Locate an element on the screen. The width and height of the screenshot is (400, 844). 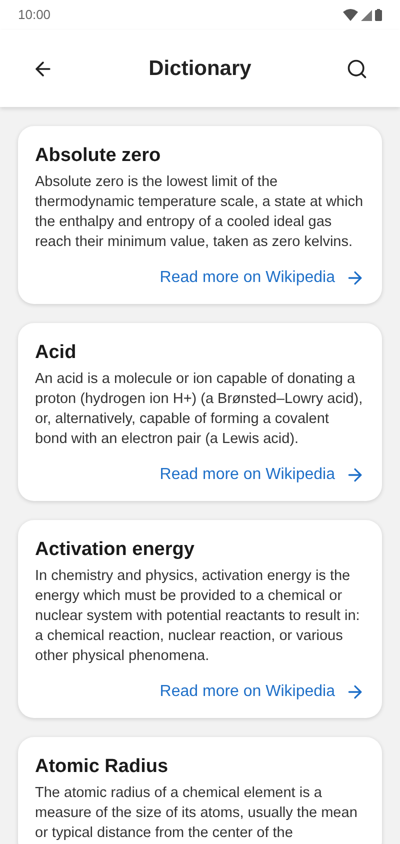
entry-definition: Absolute zero is the lowest limit of the thermodynamic temperature scale, a state at which the enthalpy and entropy of a cooled ideal gas reach their minimum value, taken as zero kelvins. is located at coordinates (199, 212).